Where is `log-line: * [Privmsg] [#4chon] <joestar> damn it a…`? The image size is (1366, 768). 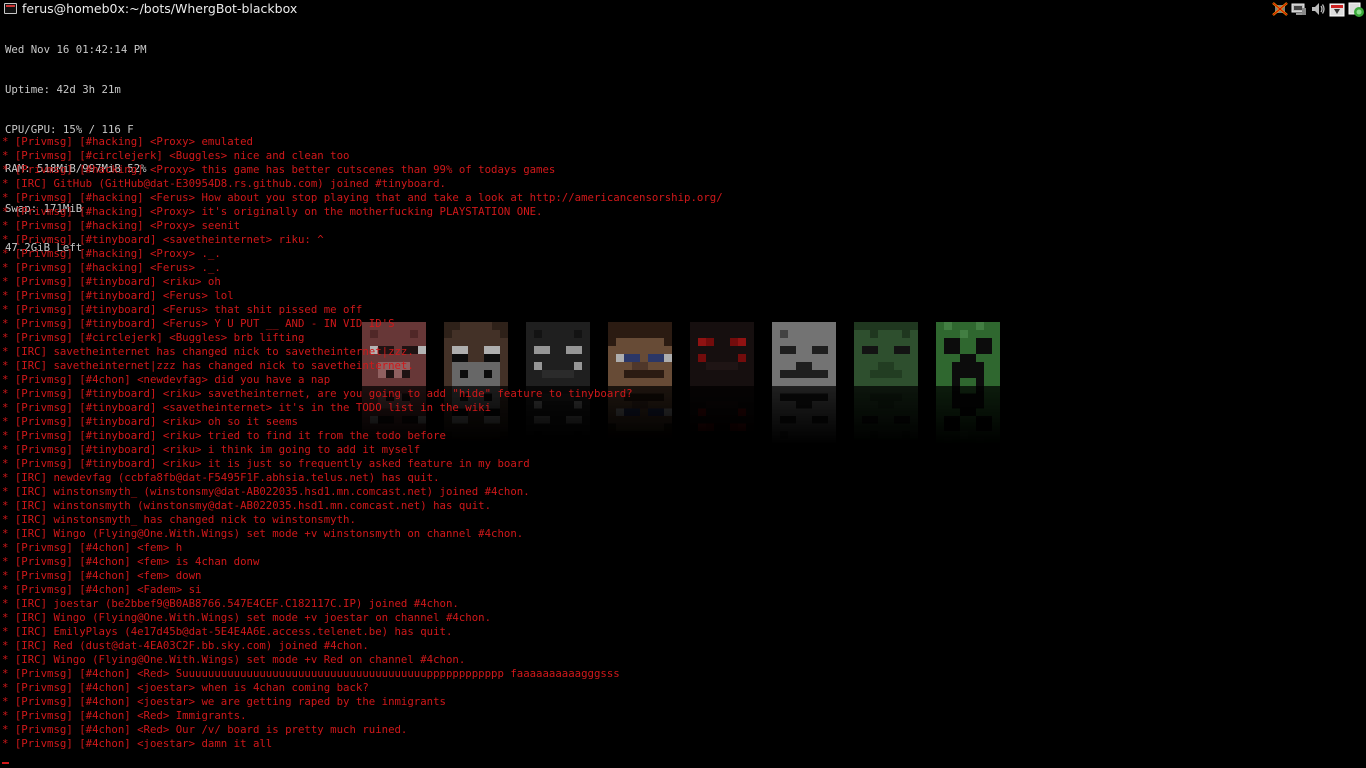
log-line: * [Privmsg] [#4chon] <joestar> damn it a… is located at coordinates (137, 743).